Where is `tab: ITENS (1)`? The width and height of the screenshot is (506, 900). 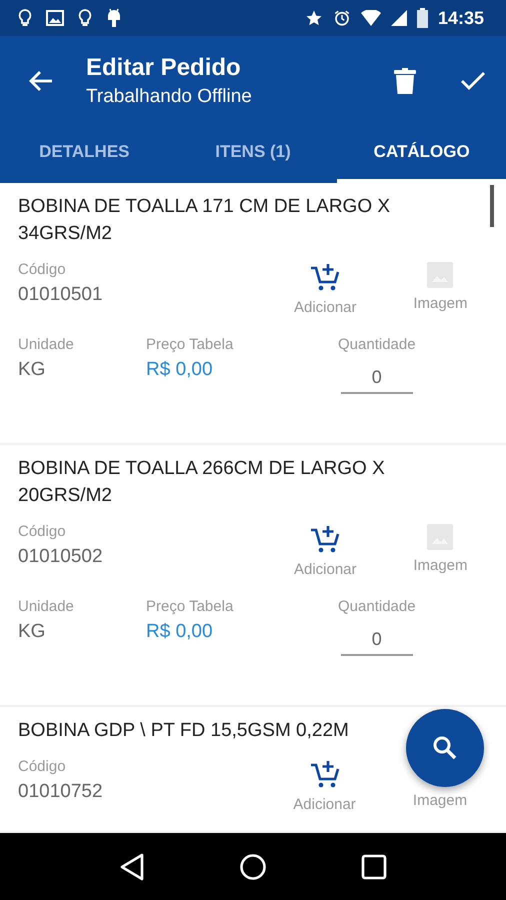
tab: ITENS (1) is located at coordinates (253, 154).